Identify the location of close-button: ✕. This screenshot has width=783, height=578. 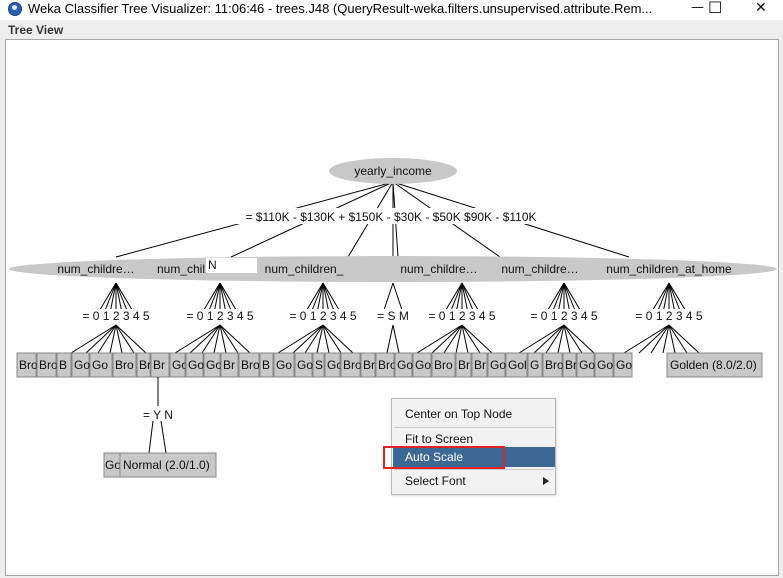
(762, 10).